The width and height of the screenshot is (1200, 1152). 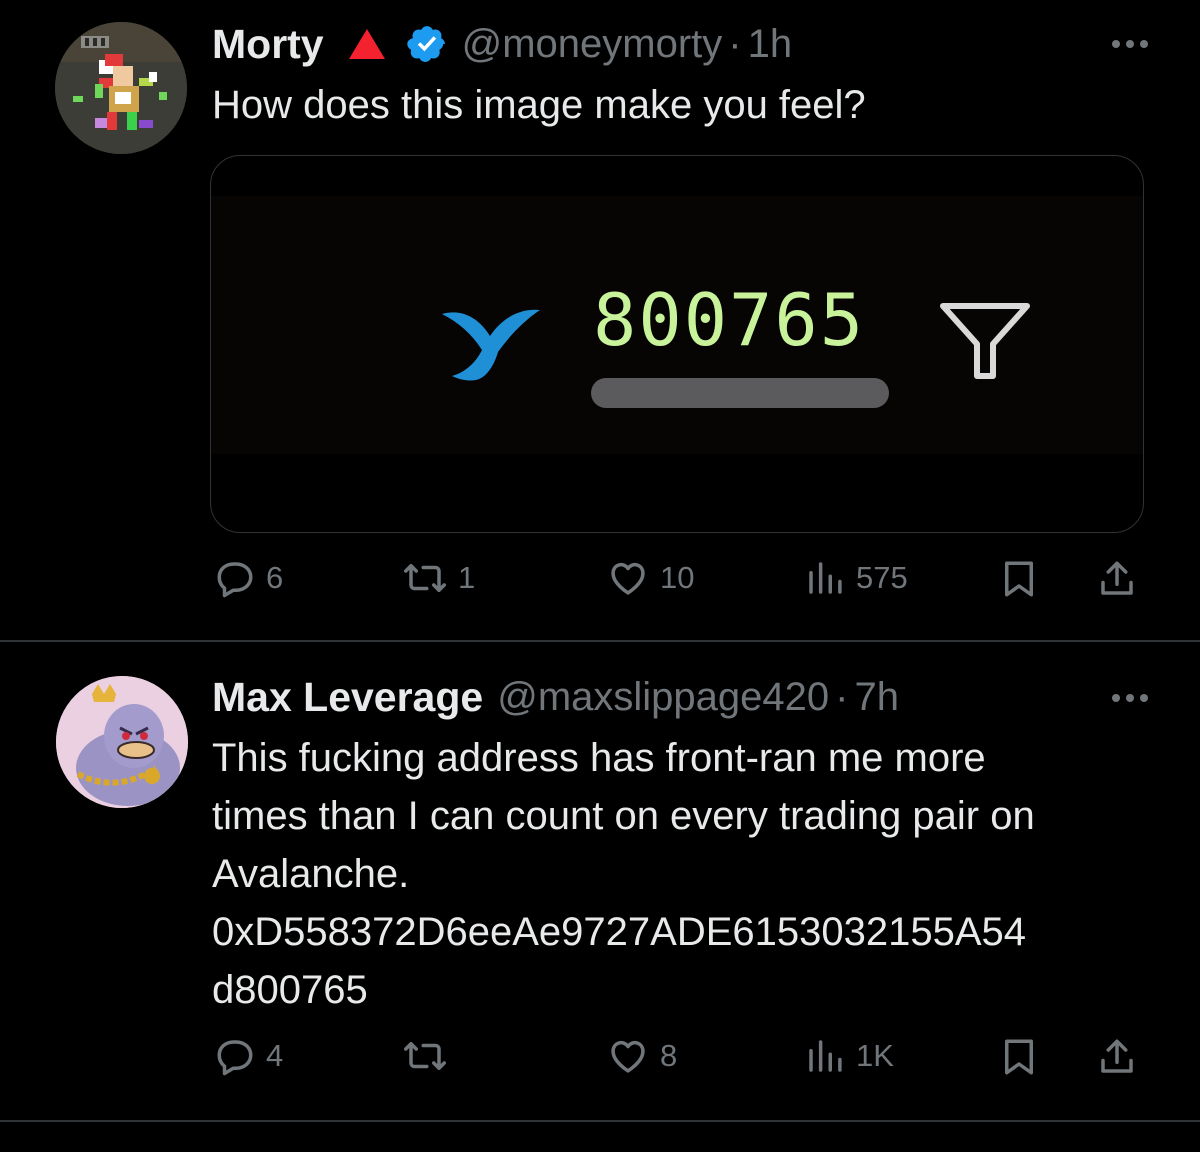 I want to click on red-triangle-icon, so click(x=366, y=44).